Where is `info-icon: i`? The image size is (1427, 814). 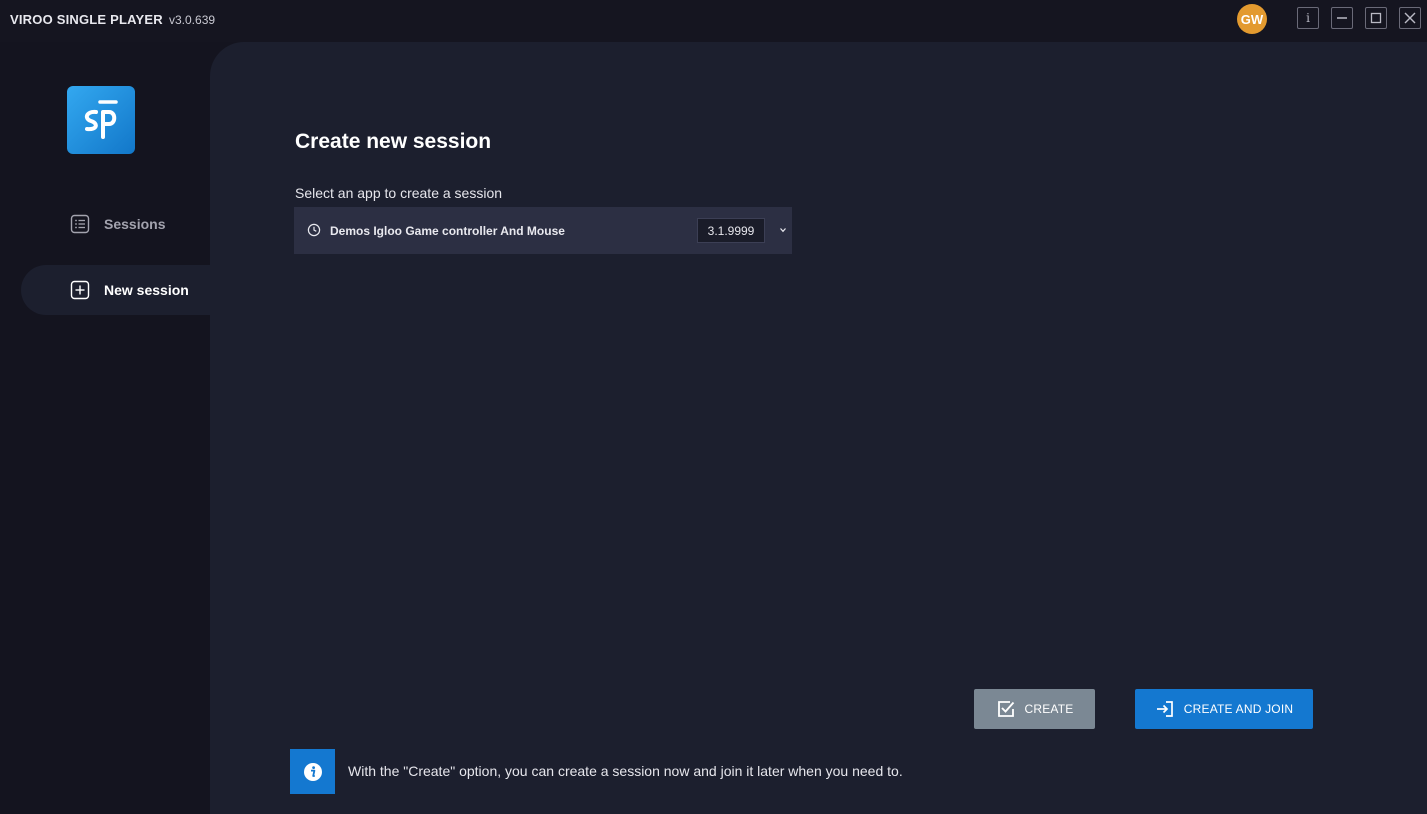
info-icon: i is located at coordinates (1308, 18).